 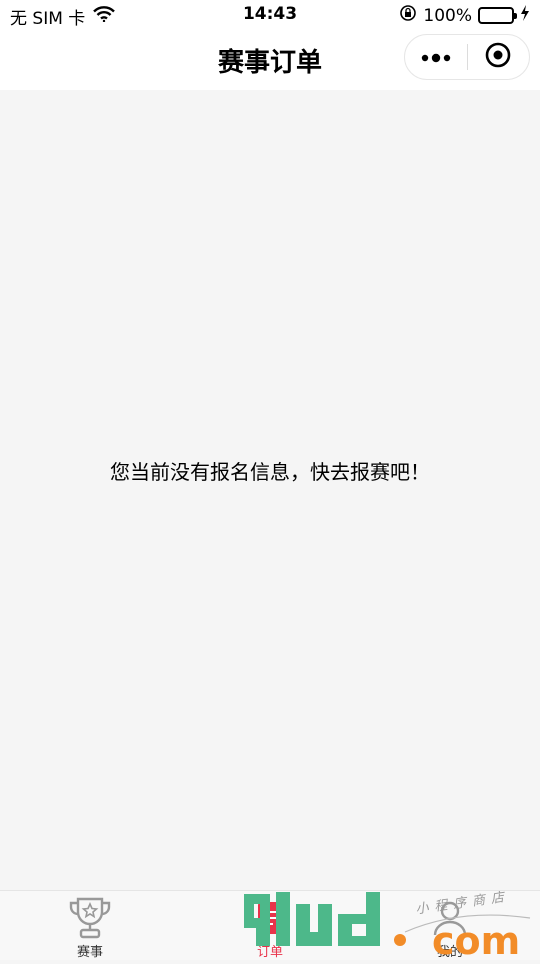 What do you see at coordinates (449, 952) in the screenshot?
I see `tab-label-profile: 我的` at bounding box center [449, 952].